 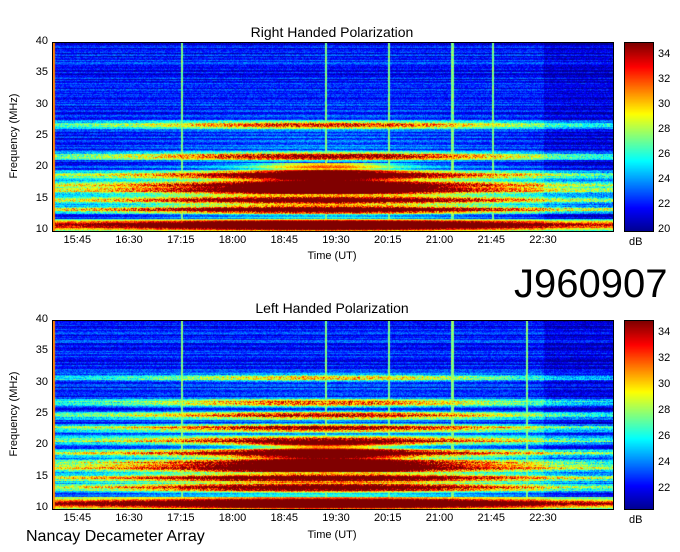 I want to click on bottom-y-axis-label: Frequency (MHz), so click(x=14, y=414).